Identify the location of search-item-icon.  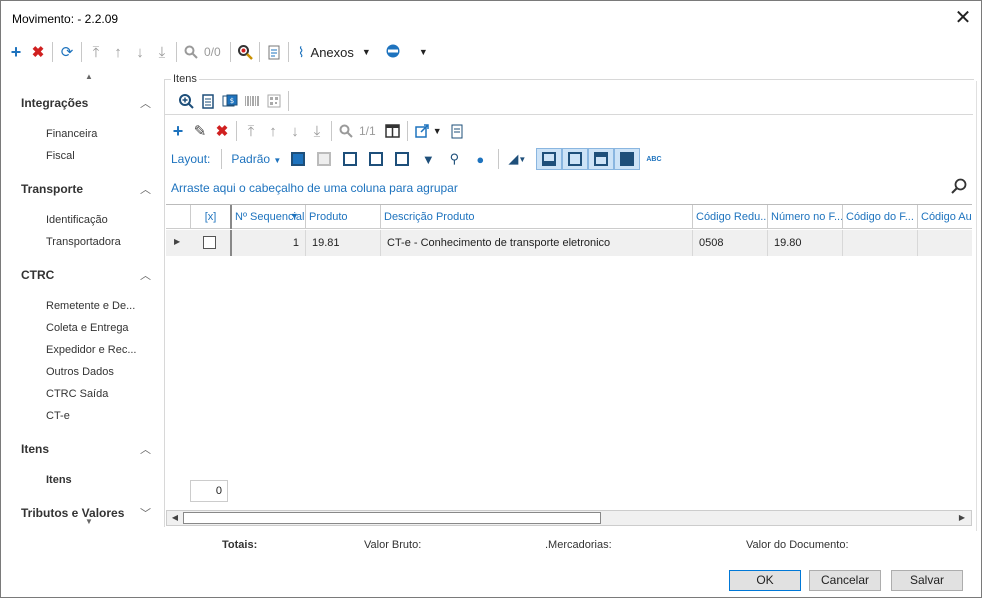
(346, 131).